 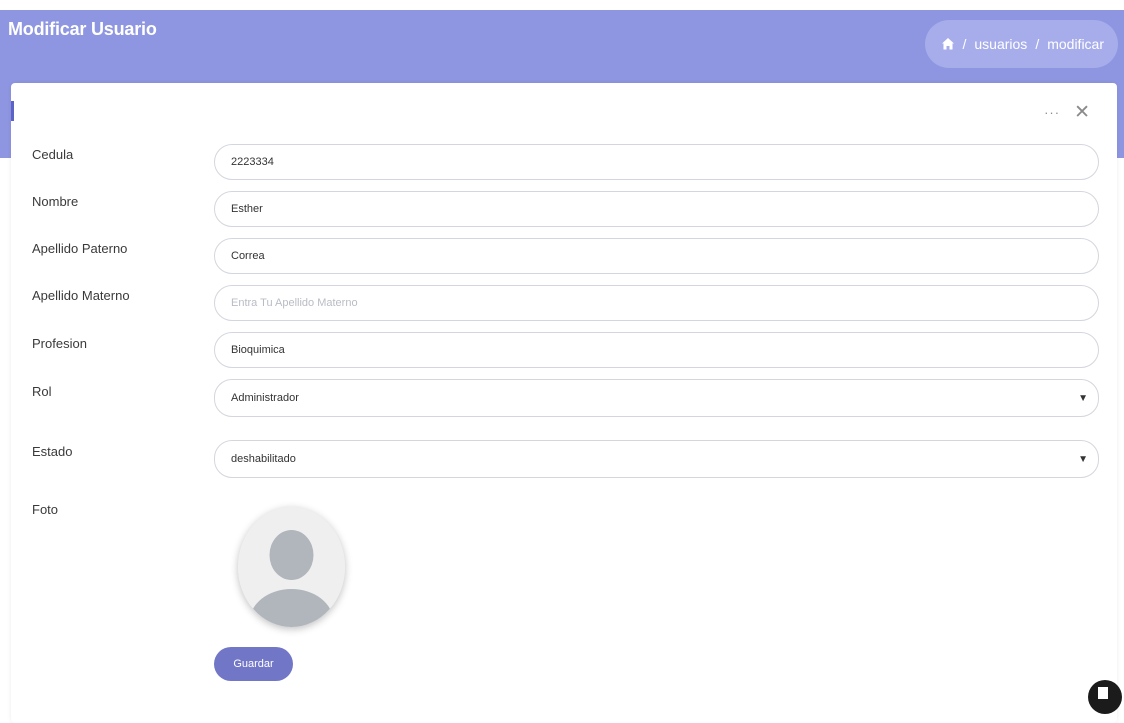 I want to click on breadcrumb-item-usuarios: usuarios, so click(x=1000, y=44).